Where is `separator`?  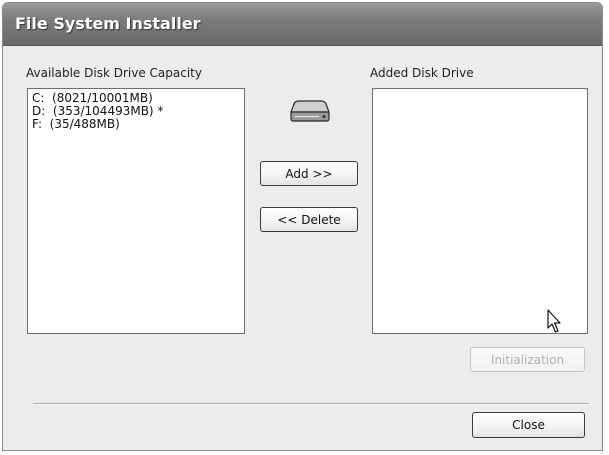
separator is located at coordinates (311, 404).